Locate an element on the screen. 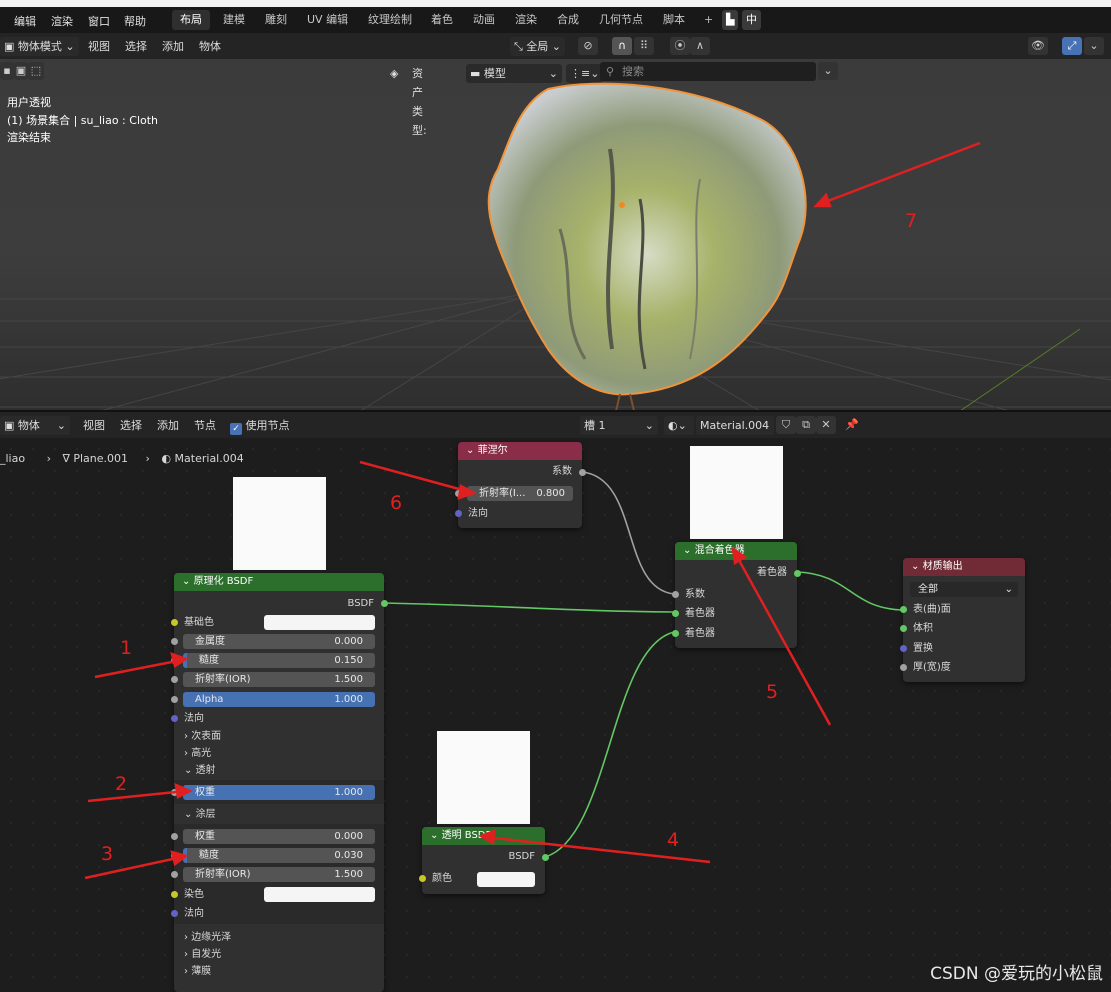  menu-object: 物体 is located at coordinates (210, 46).